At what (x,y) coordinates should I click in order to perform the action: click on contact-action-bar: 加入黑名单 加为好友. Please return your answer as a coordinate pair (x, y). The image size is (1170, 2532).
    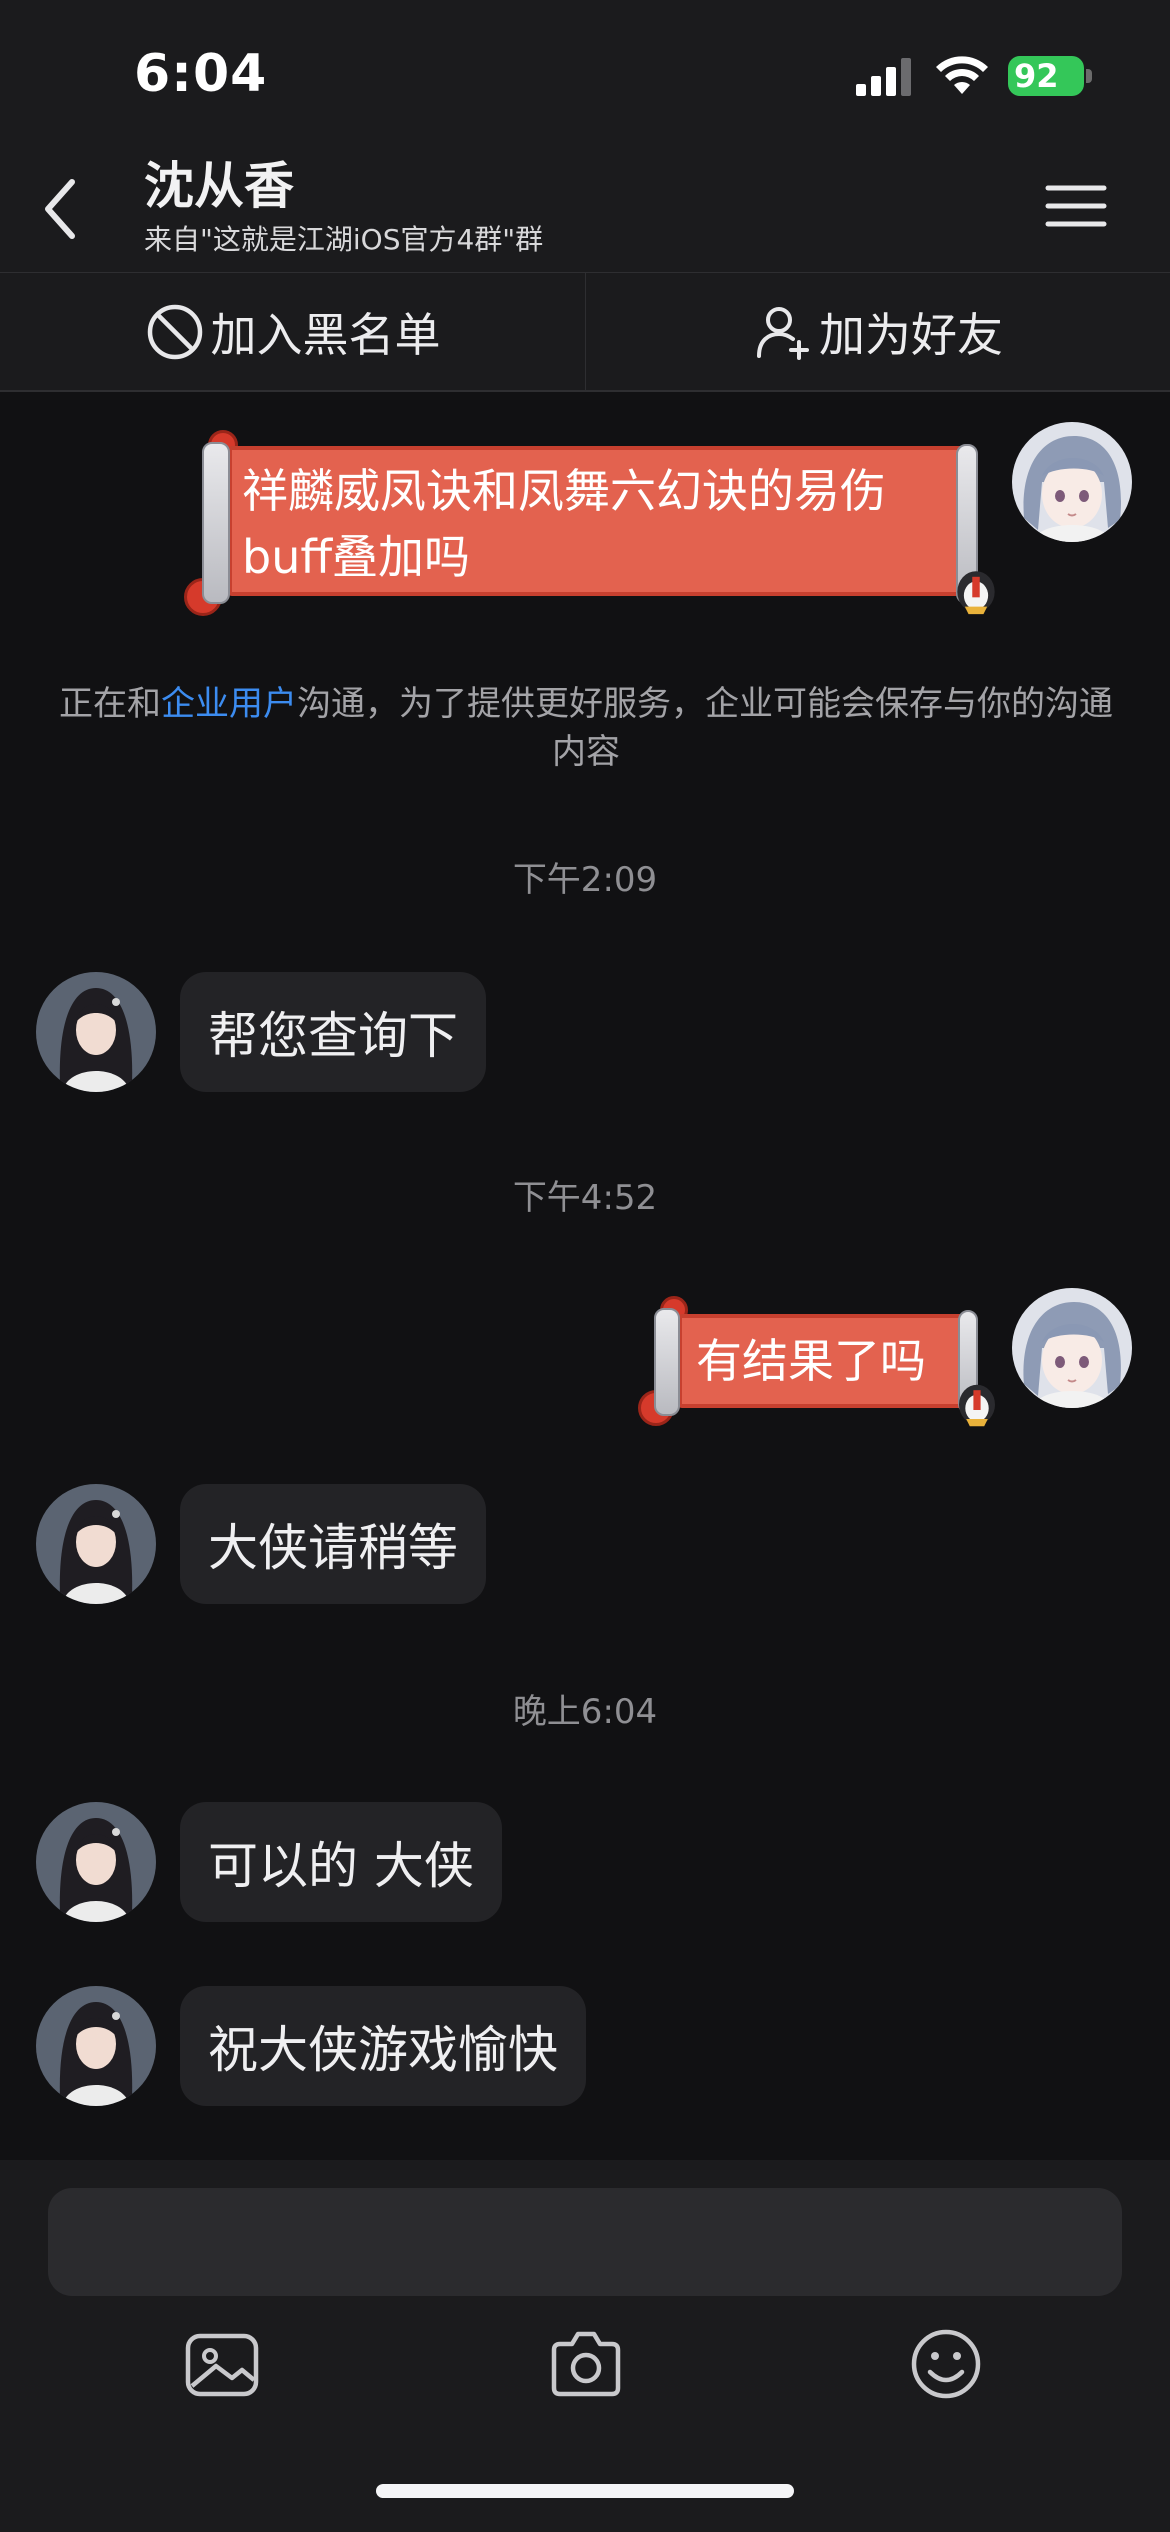
    Looking at the image, I should click on (585, 332).